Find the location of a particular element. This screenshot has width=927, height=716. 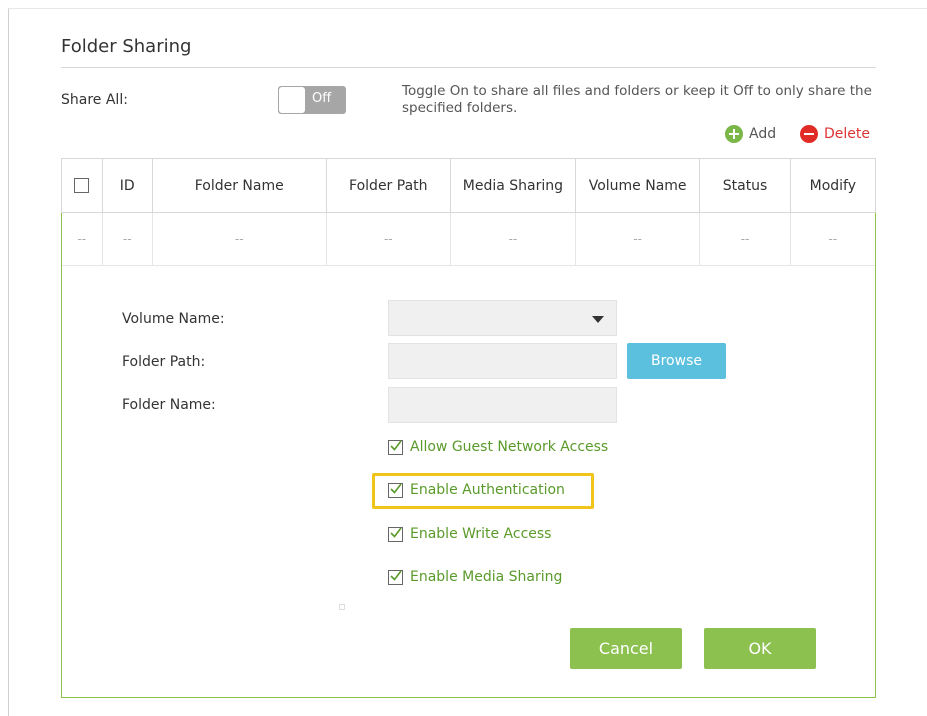

folder-path-field is located at coordinates (502, 361).